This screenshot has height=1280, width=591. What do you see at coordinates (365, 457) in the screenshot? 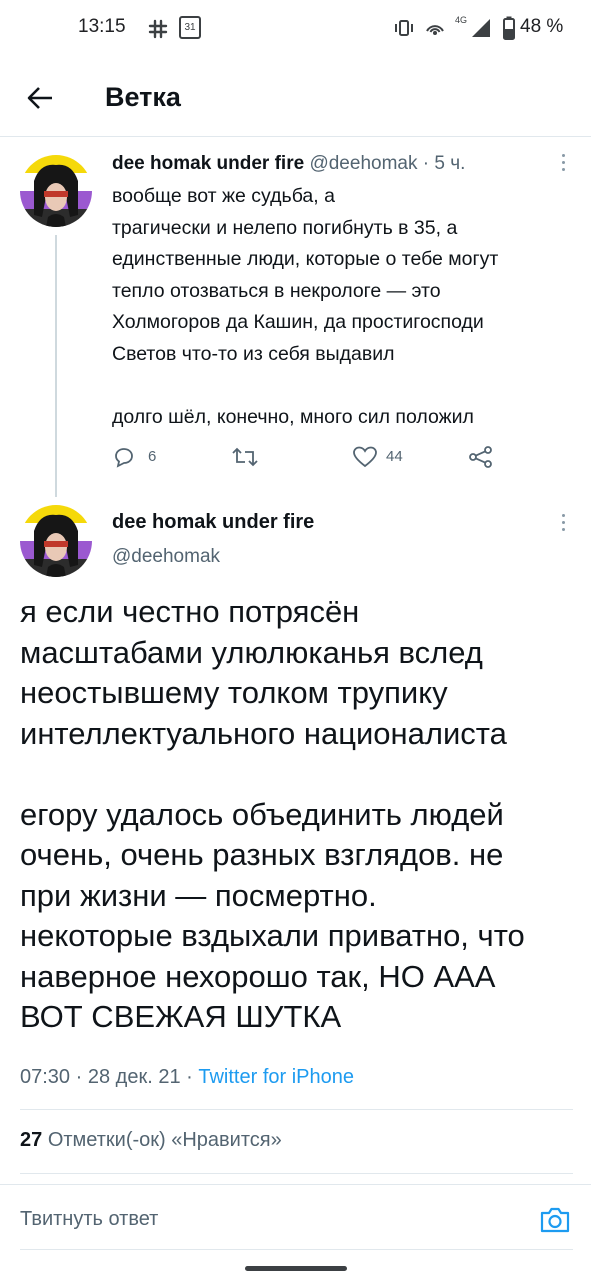
I see `heart-icon` at bounding box center [365, 457].